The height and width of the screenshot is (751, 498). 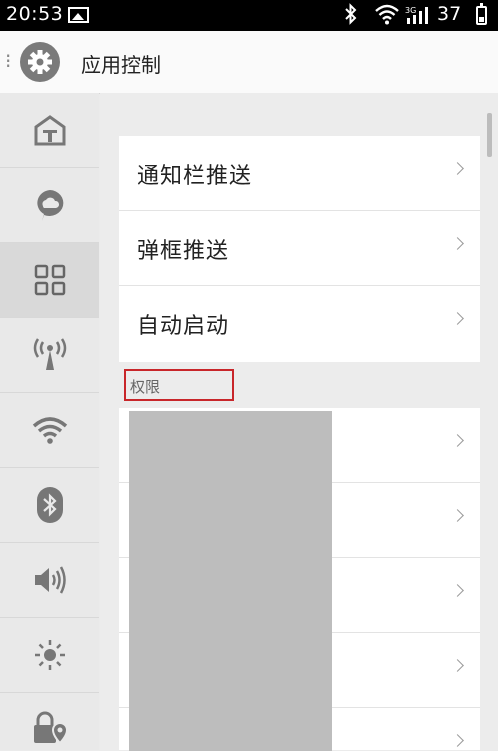 What do you see at coordinates (418, 17) in the screenshot?
I see `signal-icon: 3G` at bounding box center [418, 17].